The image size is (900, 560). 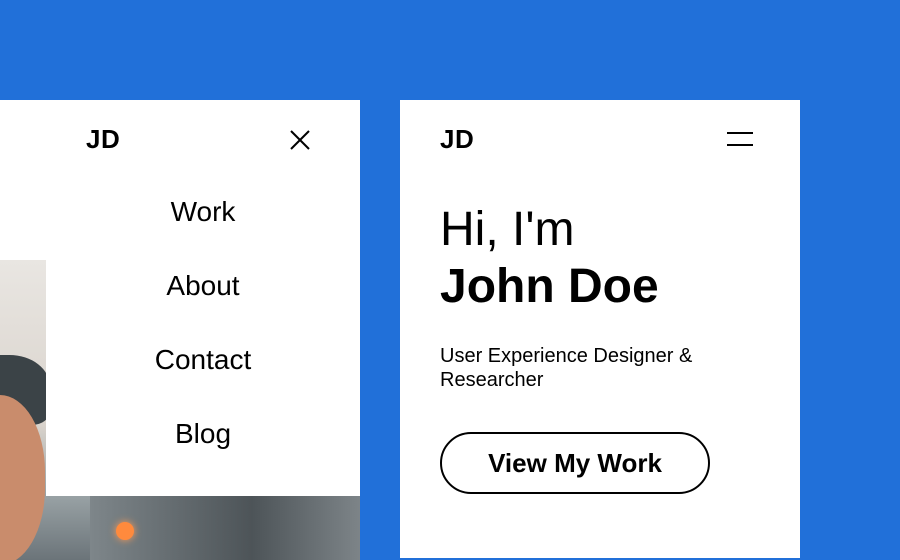 I want to click on nav-item-contact: Contact, so click(x=203, y=371).